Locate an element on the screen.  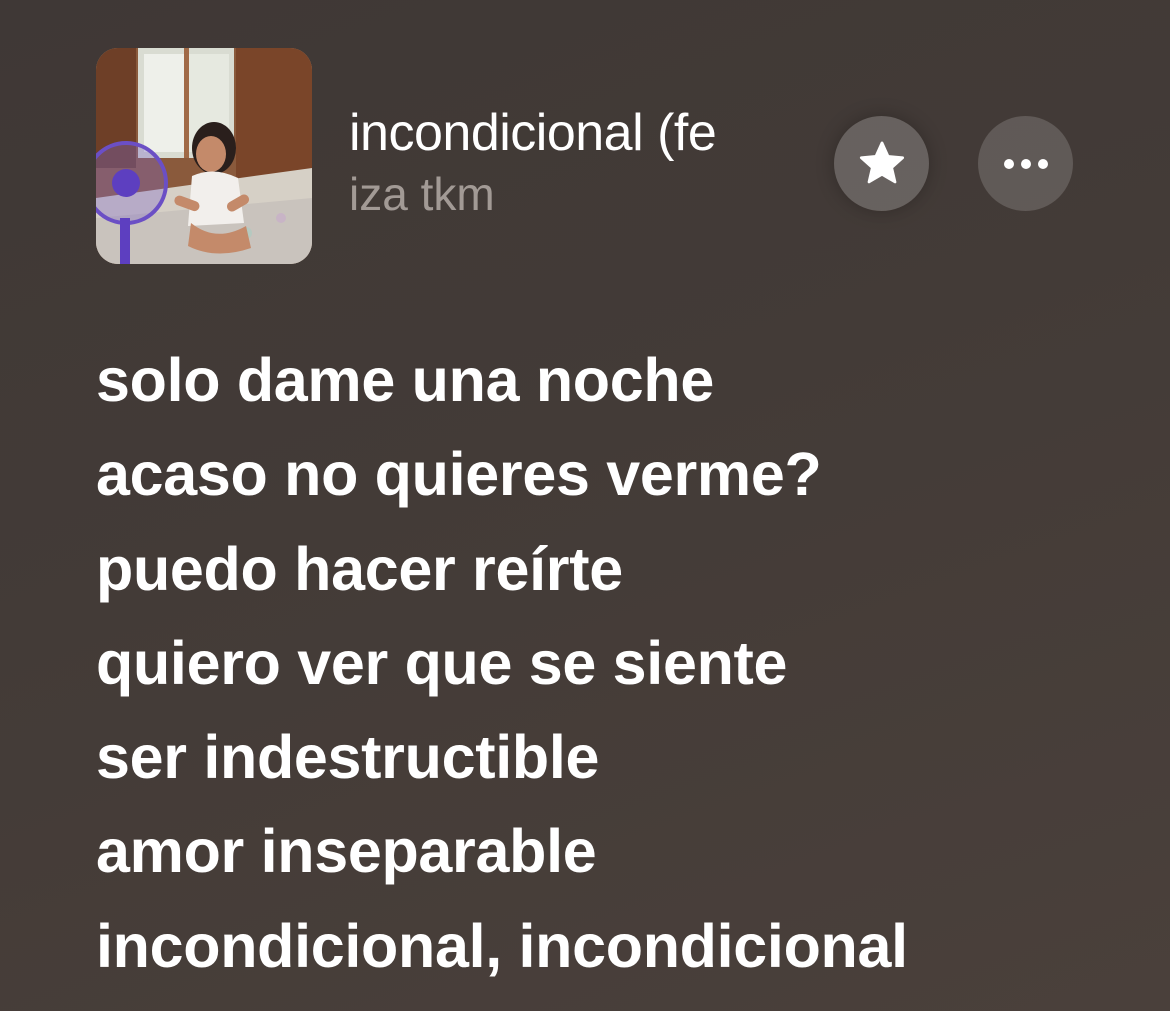
lyric-line: puedo hacer reírte is located at coordinates (621, 569).